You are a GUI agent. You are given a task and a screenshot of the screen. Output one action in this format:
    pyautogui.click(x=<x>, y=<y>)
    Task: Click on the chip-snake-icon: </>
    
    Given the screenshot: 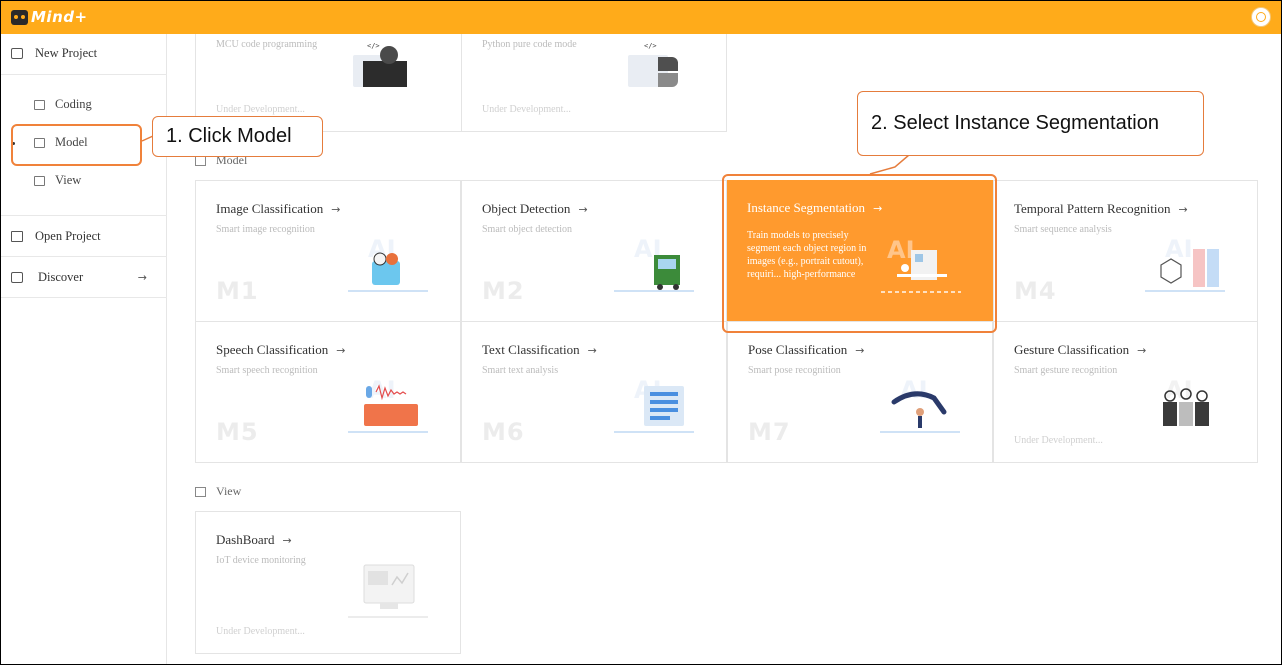 What is the action you would take?
    pyautogui.click(x=380, y=64)
    